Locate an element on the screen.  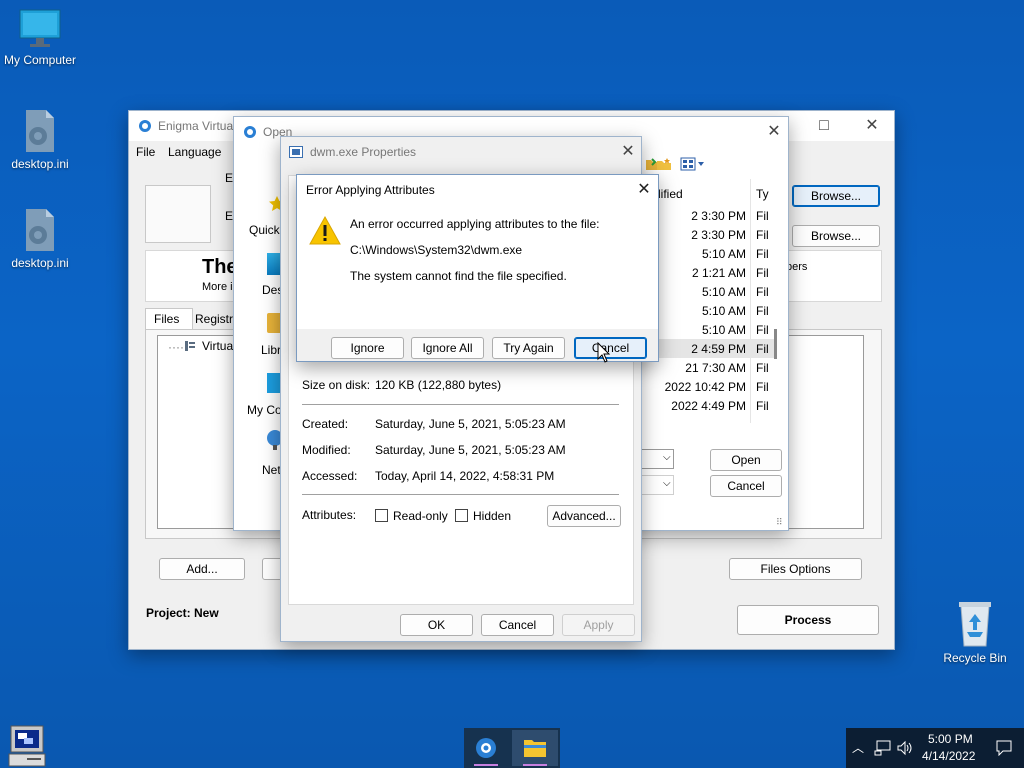
taskbar-file-explorer is located at coordinates (535, 748).